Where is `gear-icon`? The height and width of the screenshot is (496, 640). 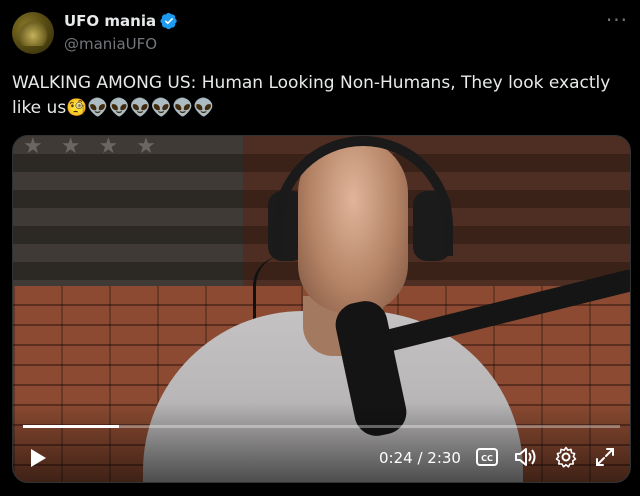
gear-icon is located at coordinates (566, 457).